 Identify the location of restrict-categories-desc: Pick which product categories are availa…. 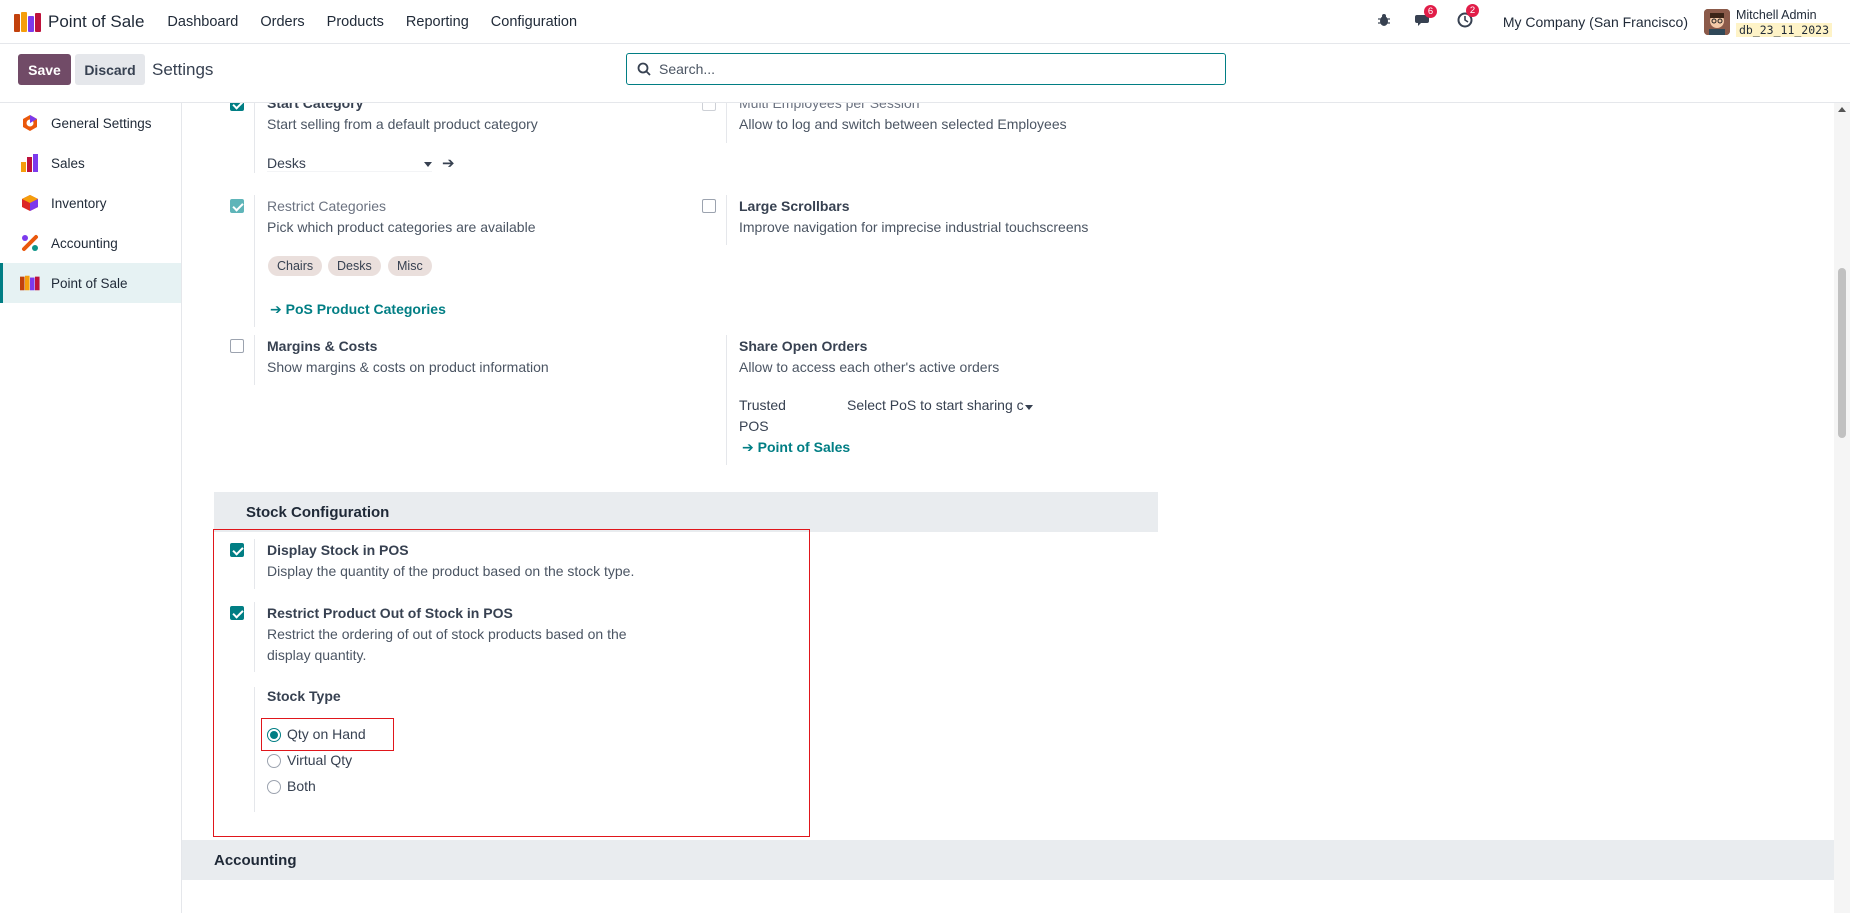
(401, 227).